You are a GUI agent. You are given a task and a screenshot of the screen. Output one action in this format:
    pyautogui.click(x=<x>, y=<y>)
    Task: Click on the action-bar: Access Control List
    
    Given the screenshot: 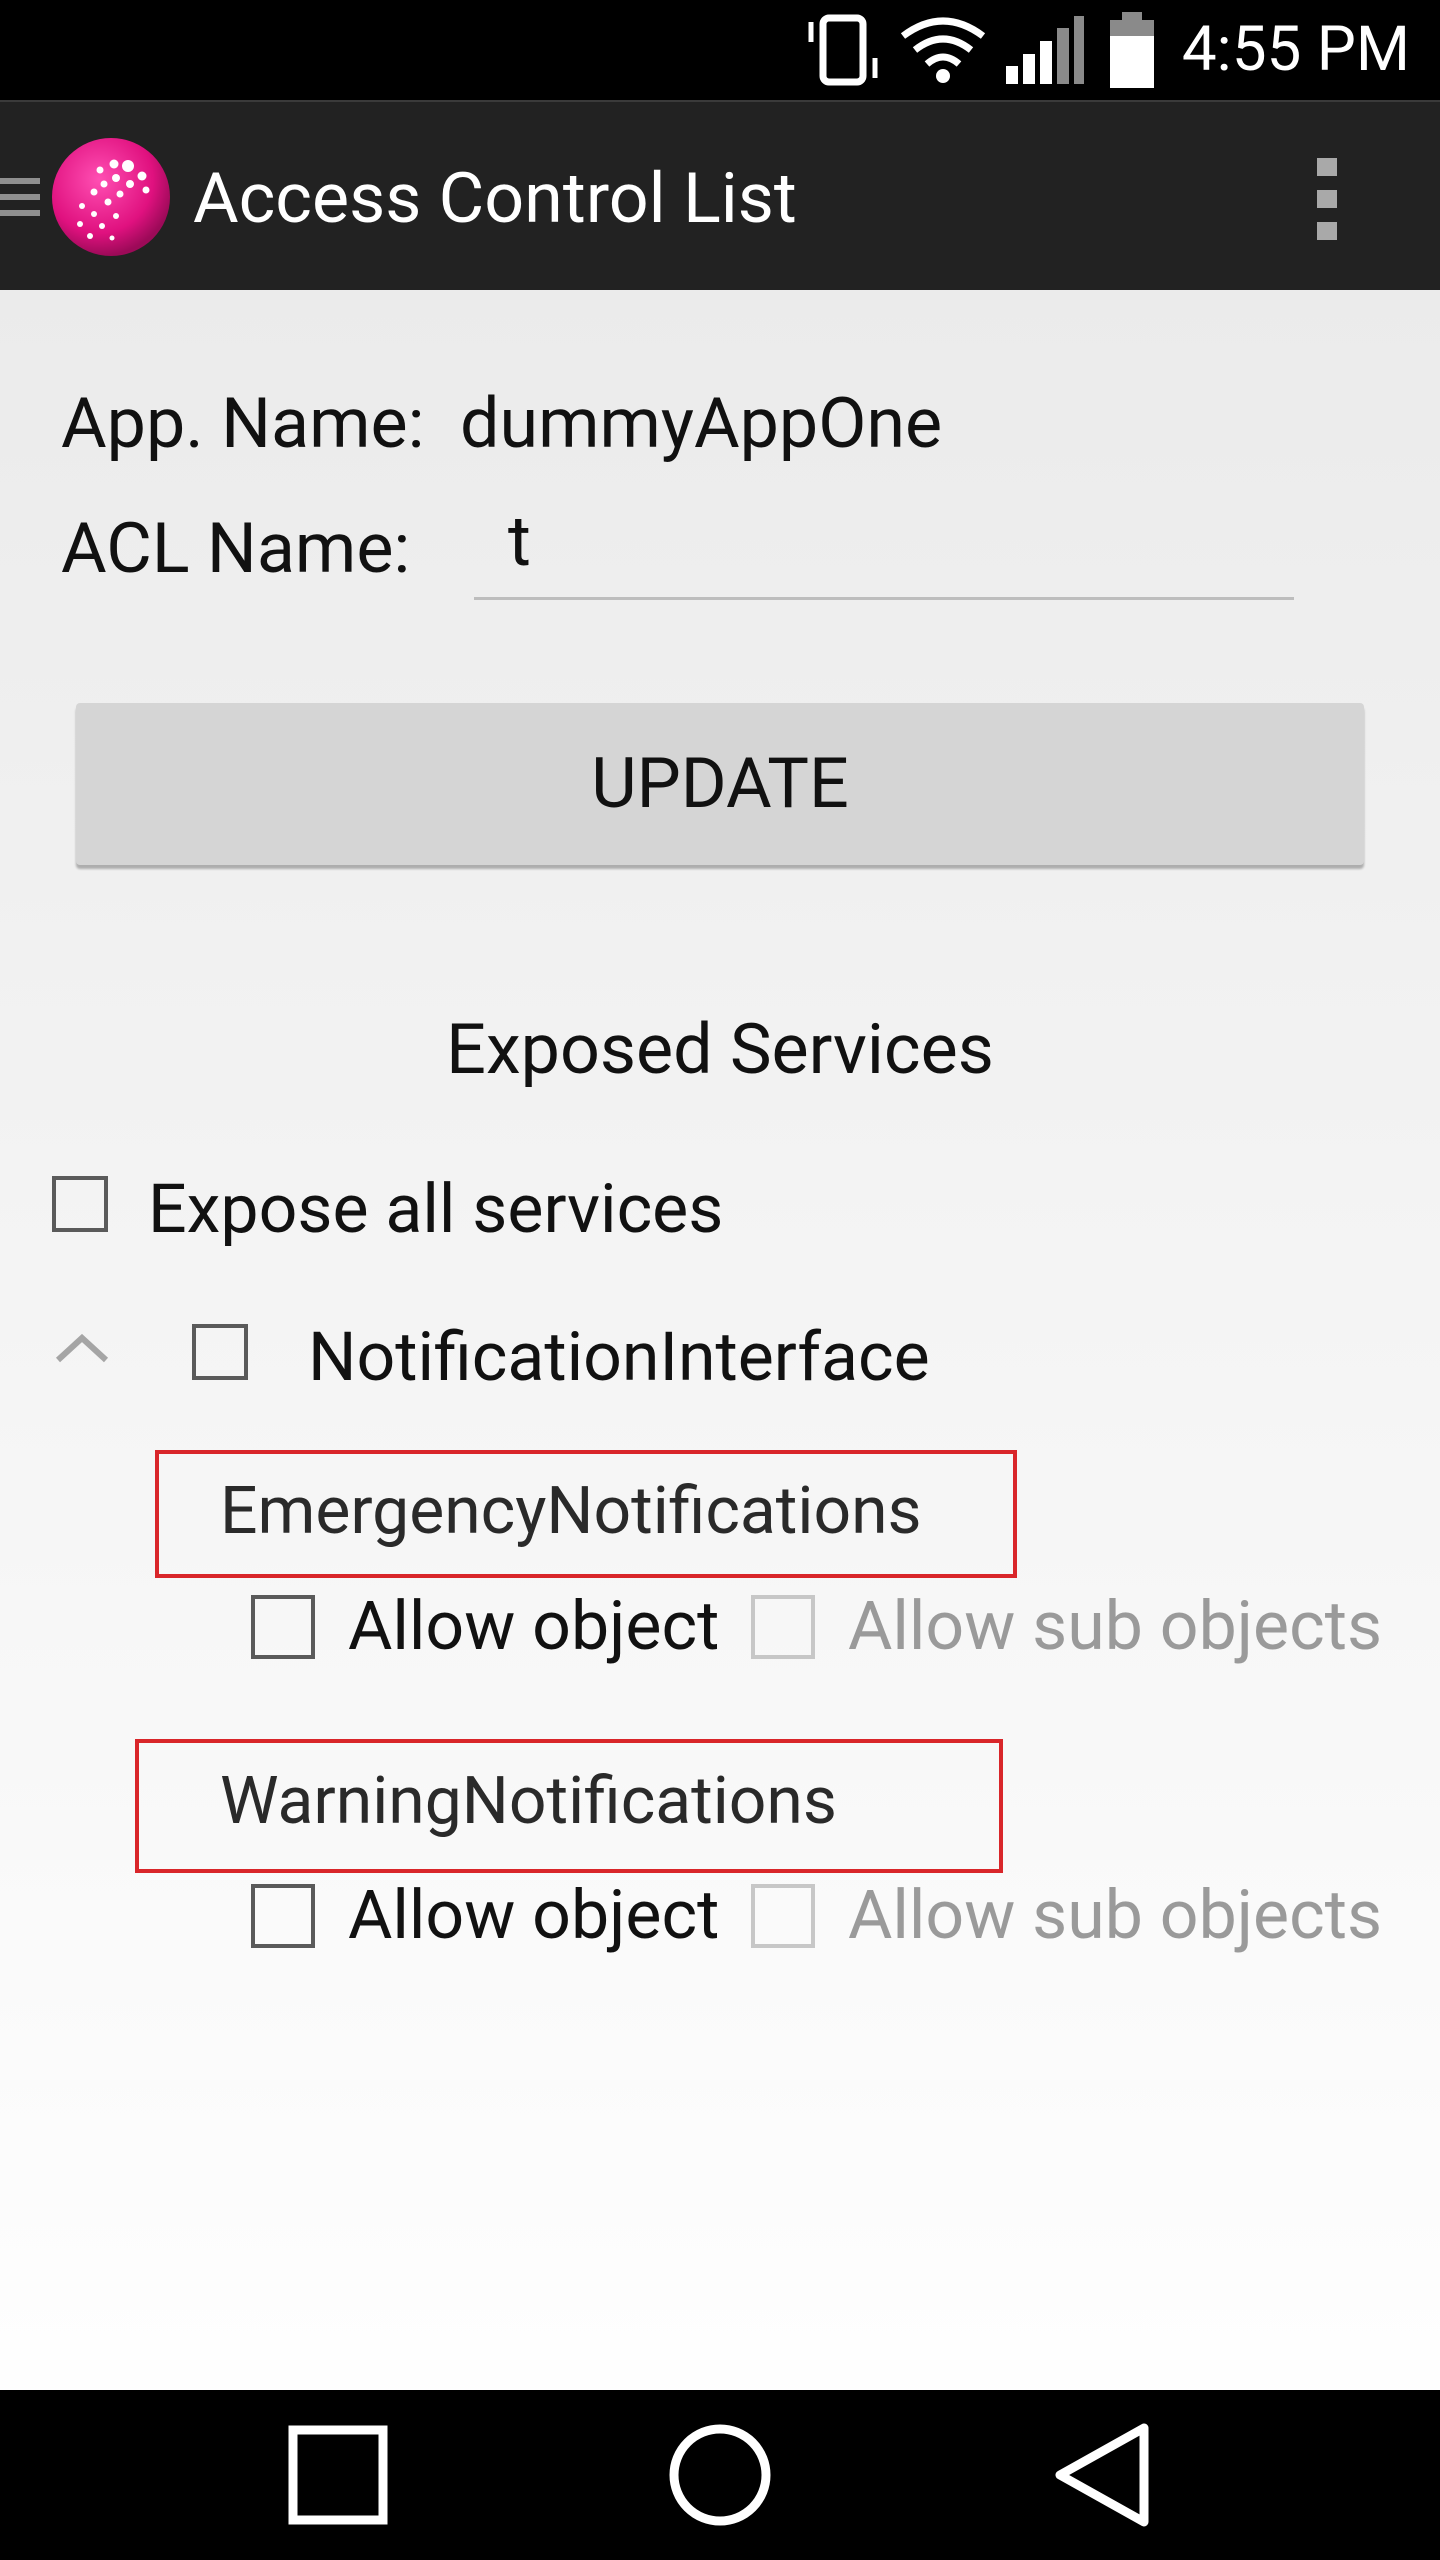 What is the action you would take?
    pyautogui.click(x=720, y=195)
    